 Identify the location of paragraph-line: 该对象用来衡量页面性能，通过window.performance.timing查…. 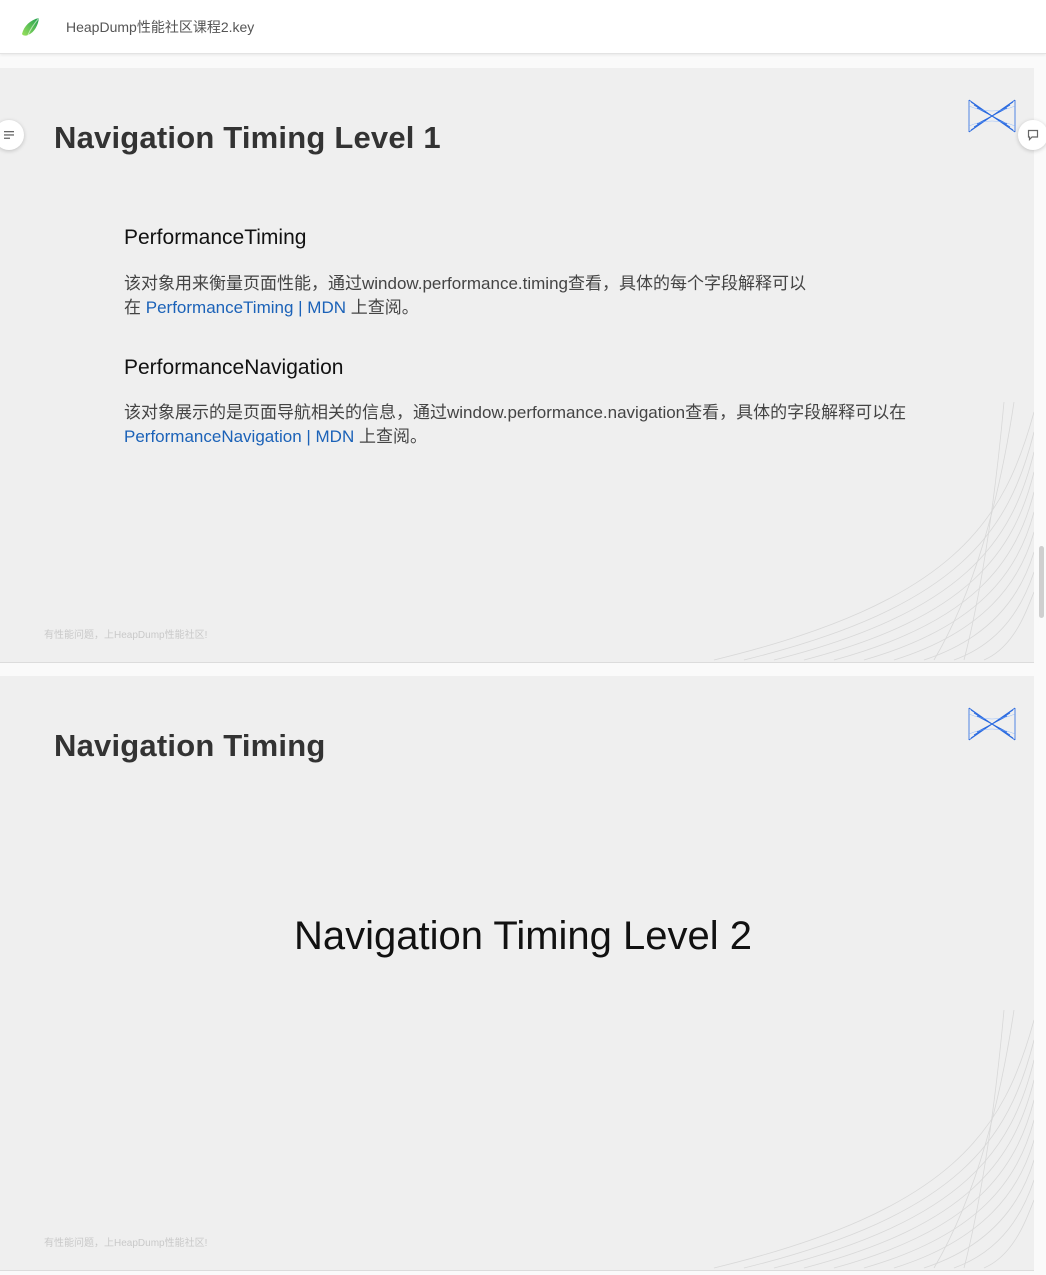
(465, 283).